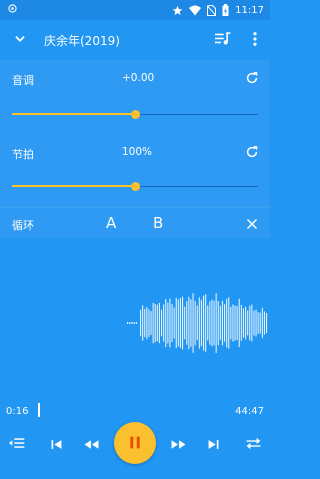 The height and width of the screenshot is (479, 320). I want to click on playlist-button, so click(223, 40).